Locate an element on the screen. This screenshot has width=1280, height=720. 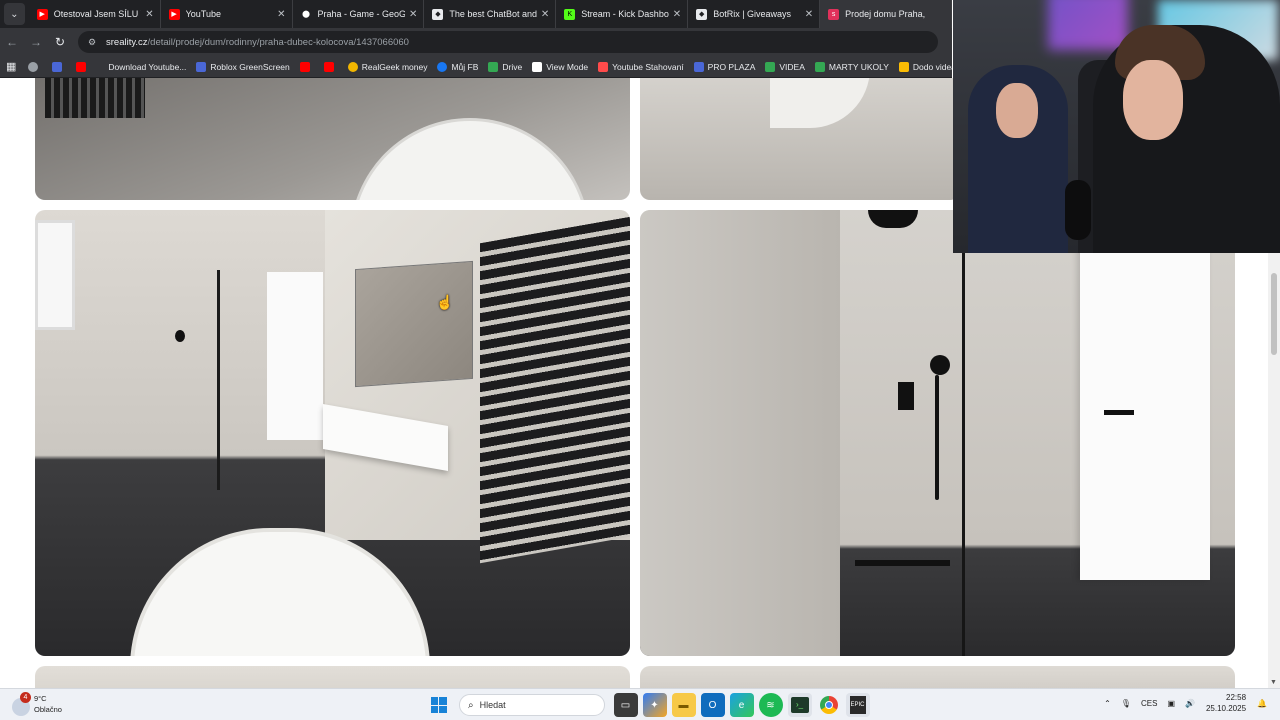
reload-icon: ↻ is located at coordinates (60, 42).